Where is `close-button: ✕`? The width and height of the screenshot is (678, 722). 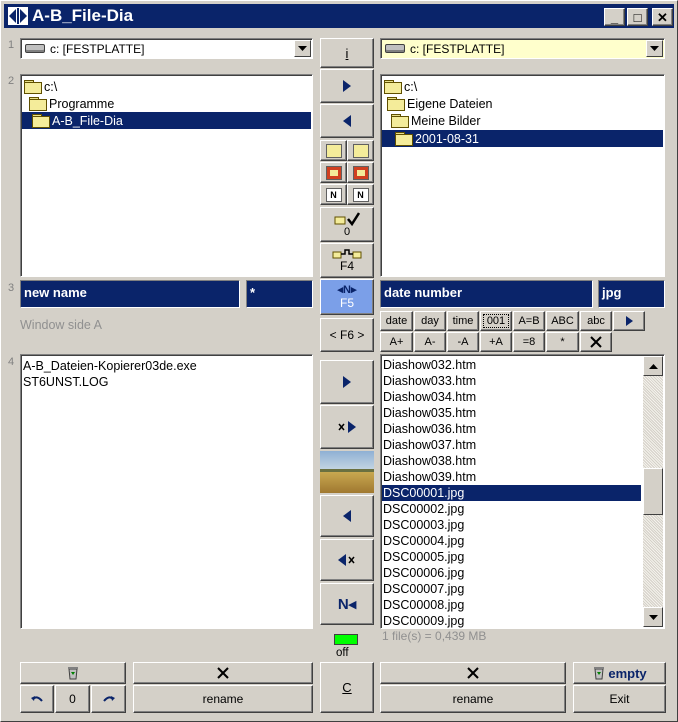
close-button: ✕ is located at coordinates (662, 17).